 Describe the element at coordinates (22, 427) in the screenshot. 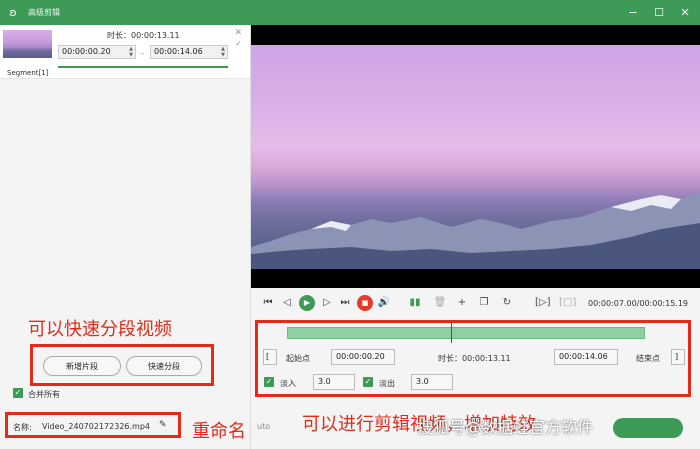

I see `file-name-label: 名称:` at that location.